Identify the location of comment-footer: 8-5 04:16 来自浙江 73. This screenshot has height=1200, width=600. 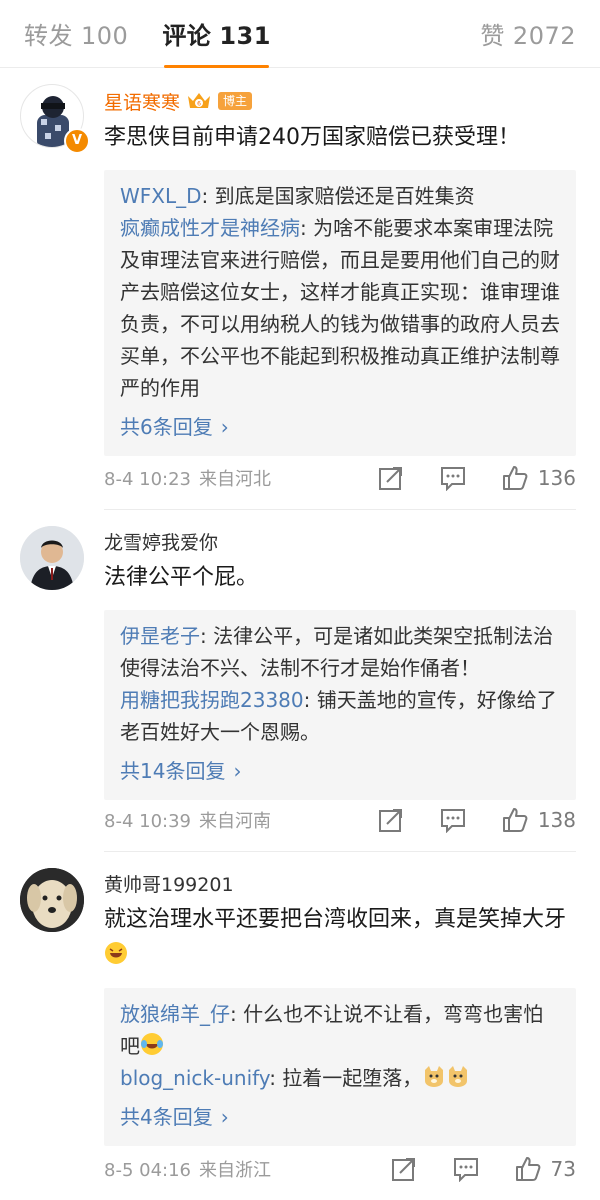
(340, 1169).